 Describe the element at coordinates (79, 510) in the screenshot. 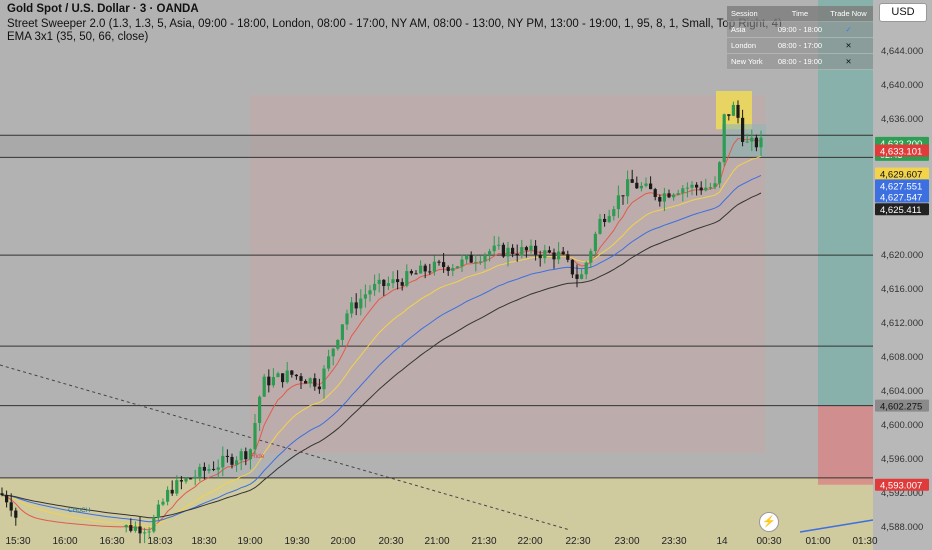

I see `annotation-label: CHoCH` at that location.